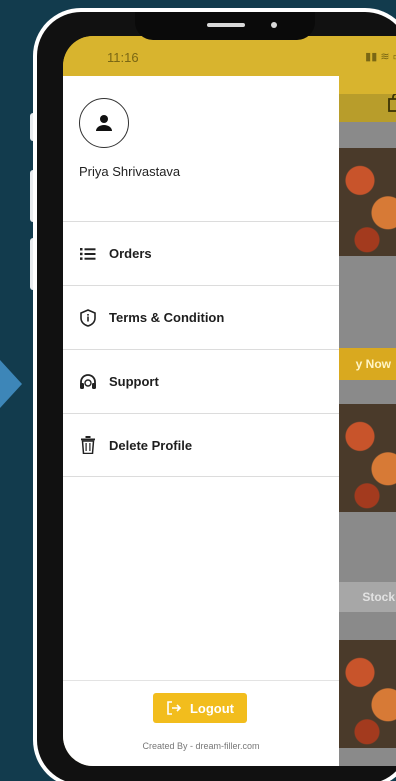 The image size is (396, 781). Describe the element at coordinates (88, 382) in the screenshot. I see `headset-icon` at that location.